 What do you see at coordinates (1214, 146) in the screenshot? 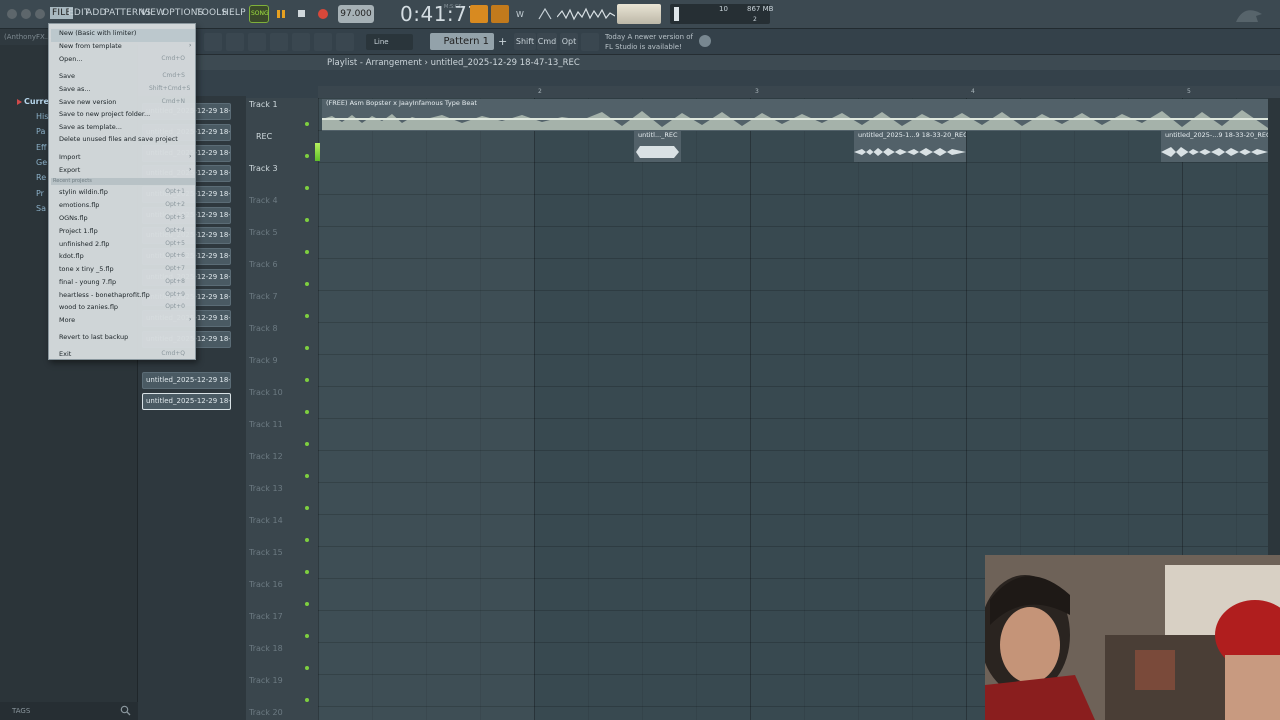
I see `audio-clip-rec-3: untitled_2025-...9 18-33-20_REC` at bounding box center [1214, 146].